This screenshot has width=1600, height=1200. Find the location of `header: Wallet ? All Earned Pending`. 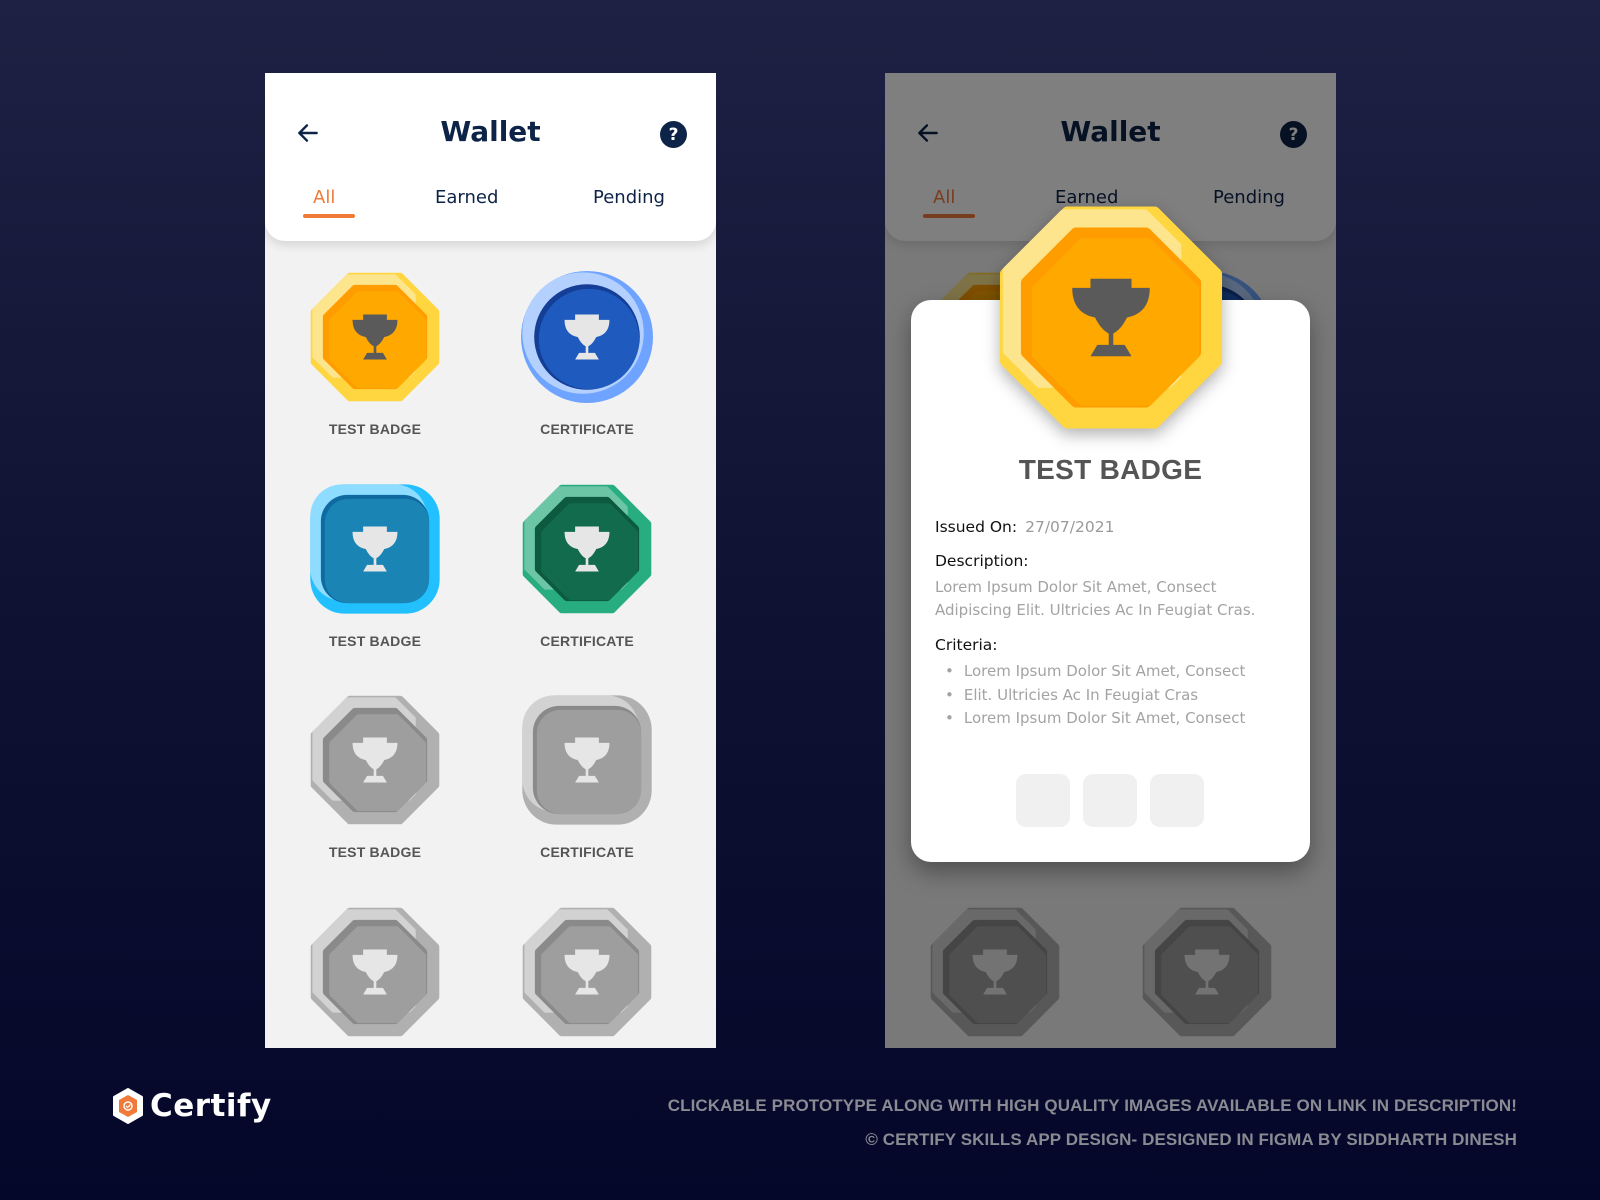

header: Wallet ? All Earned Pending is located at coordinates (490, 157).